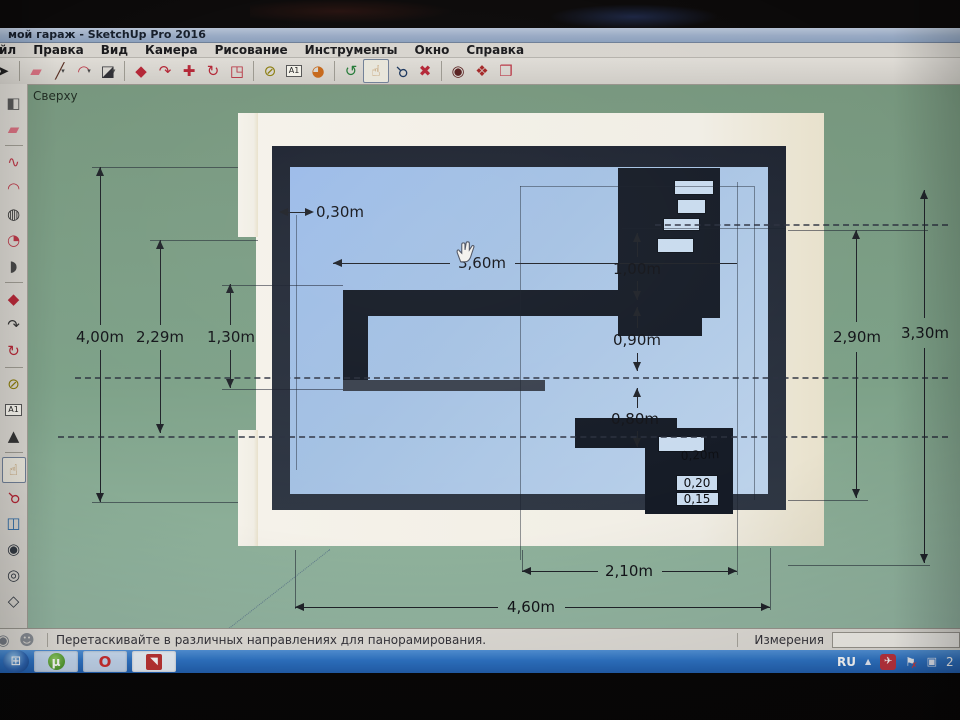  I want to click on paint-bucket-tool-button: ◕, so click(318, 71).